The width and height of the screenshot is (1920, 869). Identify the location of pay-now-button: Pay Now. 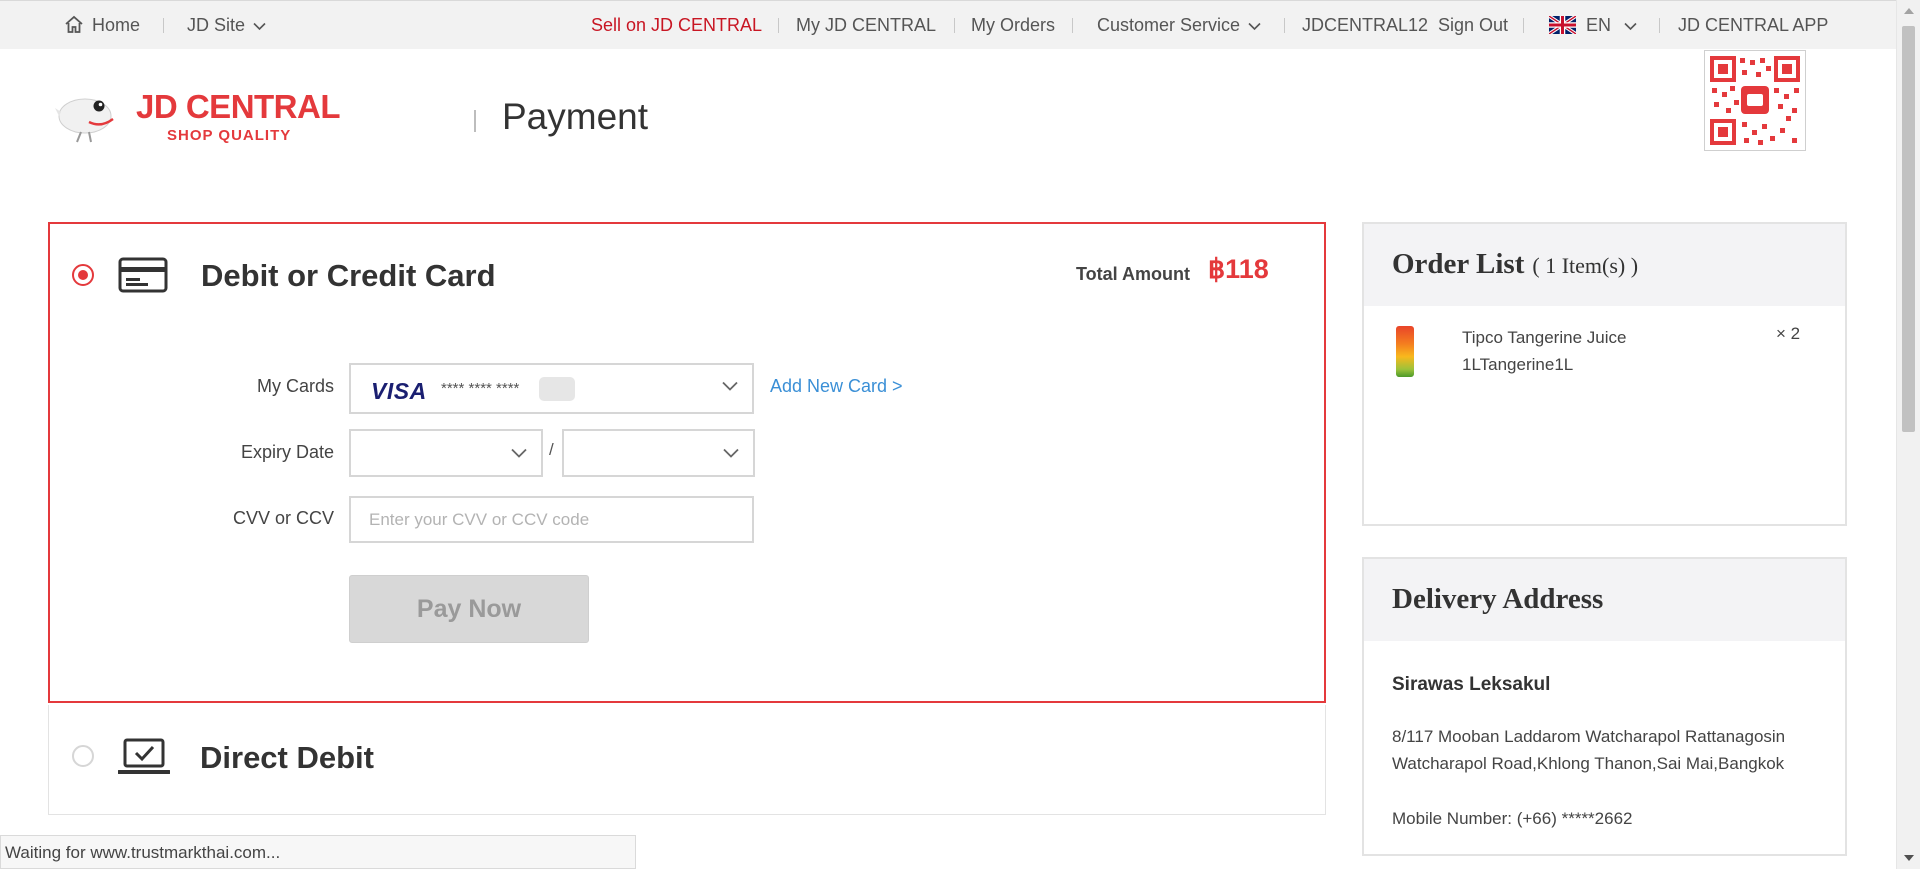
(469, 609).